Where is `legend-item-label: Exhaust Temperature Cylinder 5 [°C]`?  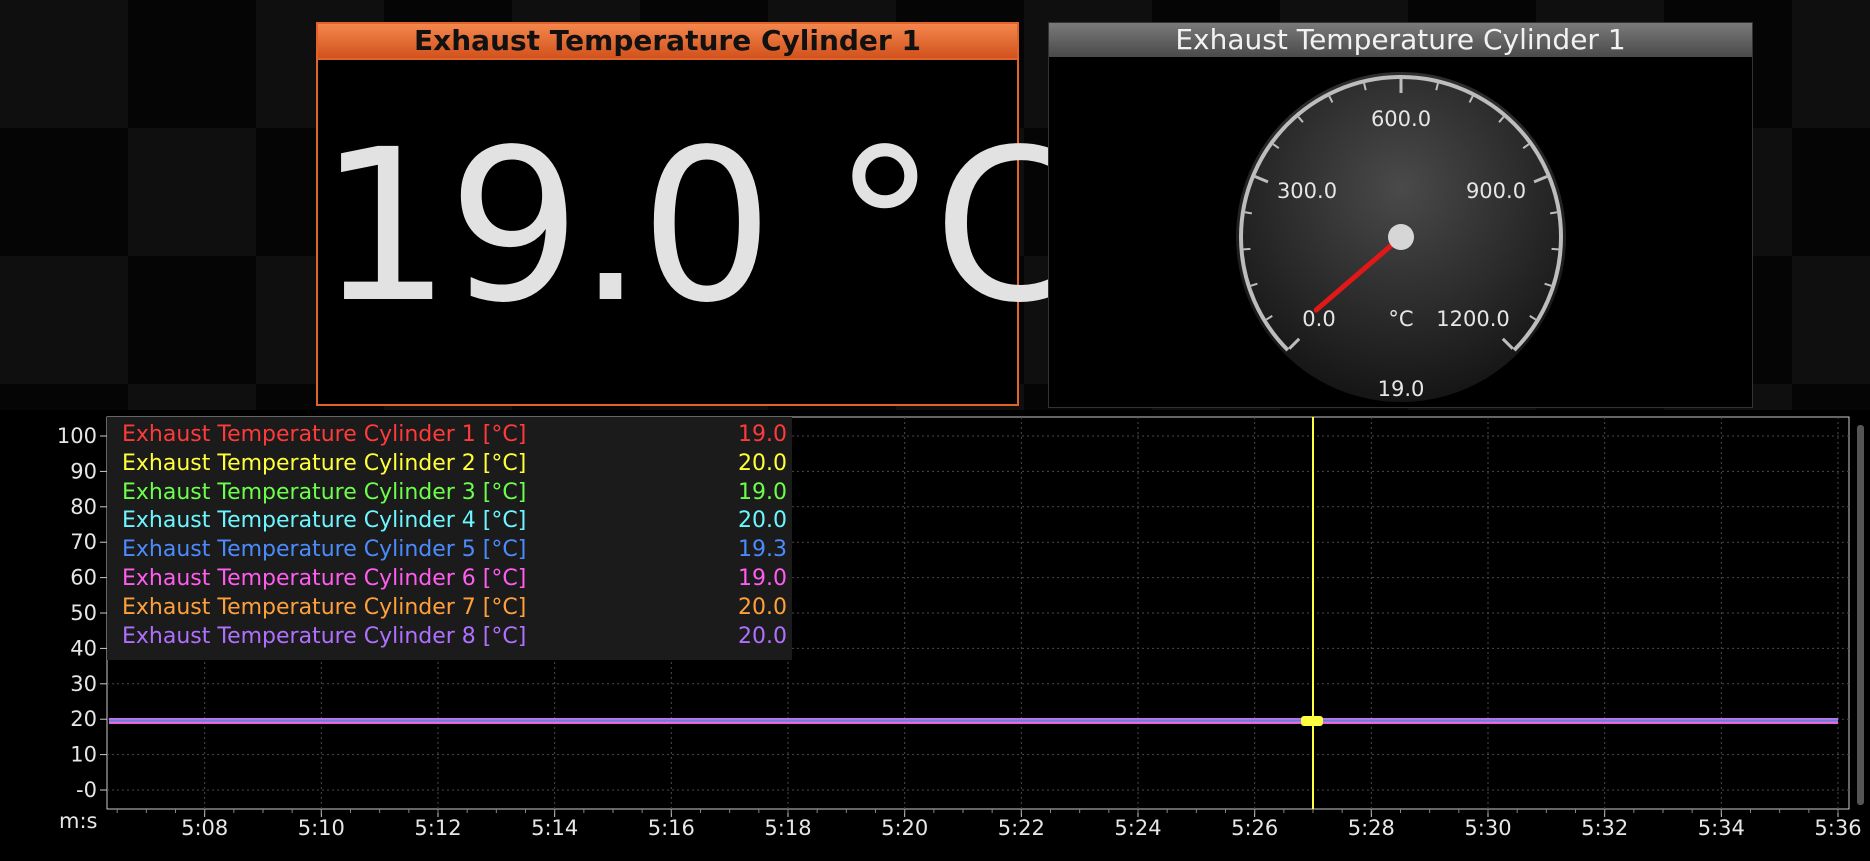 legend-item-label: Exhaust Temperature Cylinder 5 [°C] is located at coordinates (324, 550).